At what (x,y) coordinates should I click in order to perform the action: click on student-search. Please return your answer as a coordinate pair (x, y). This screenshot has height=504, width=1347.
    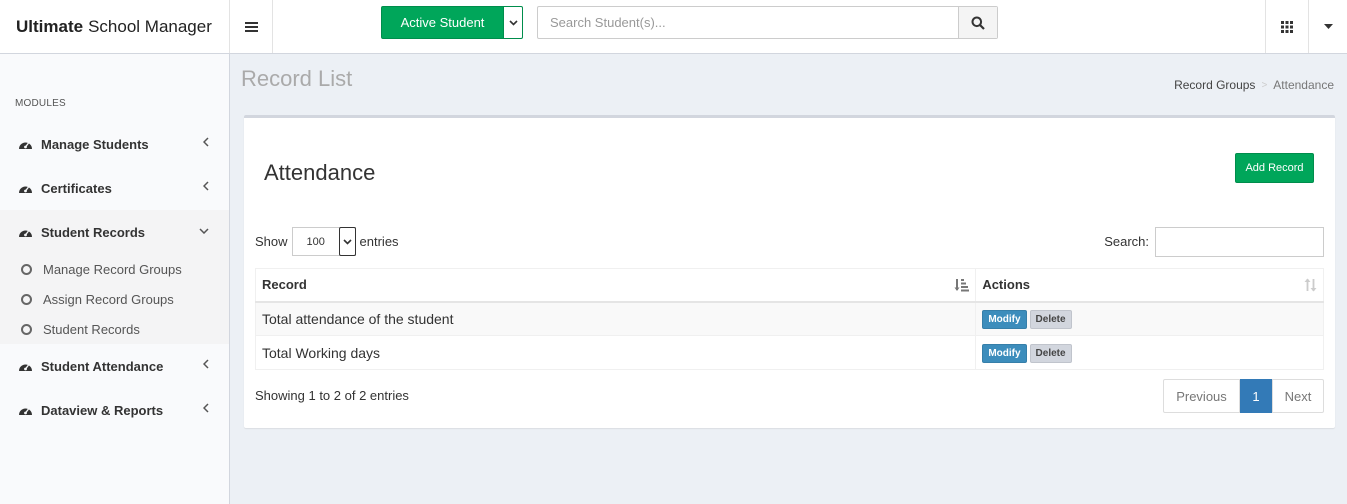
    Looking at the image, I should click on (767, 22).